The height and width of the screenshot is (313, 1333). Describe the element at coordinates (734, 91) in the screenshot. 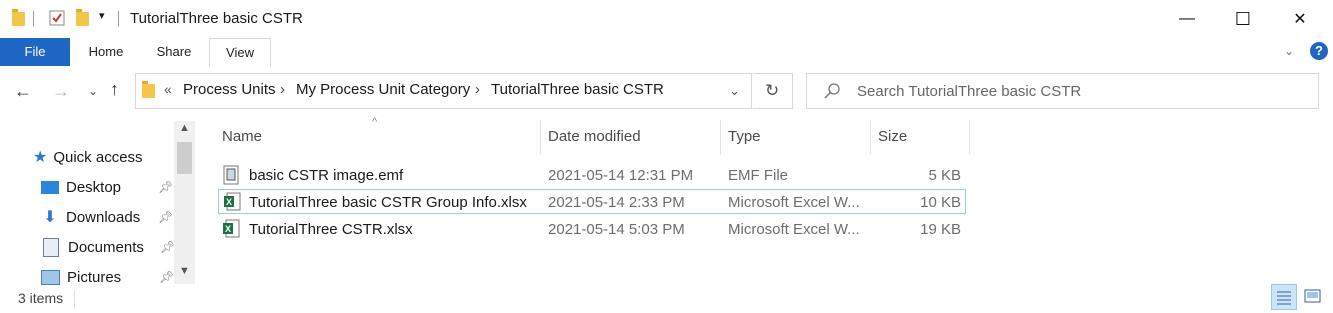

I see `address-dropdown-icon: ⌄` at that location.